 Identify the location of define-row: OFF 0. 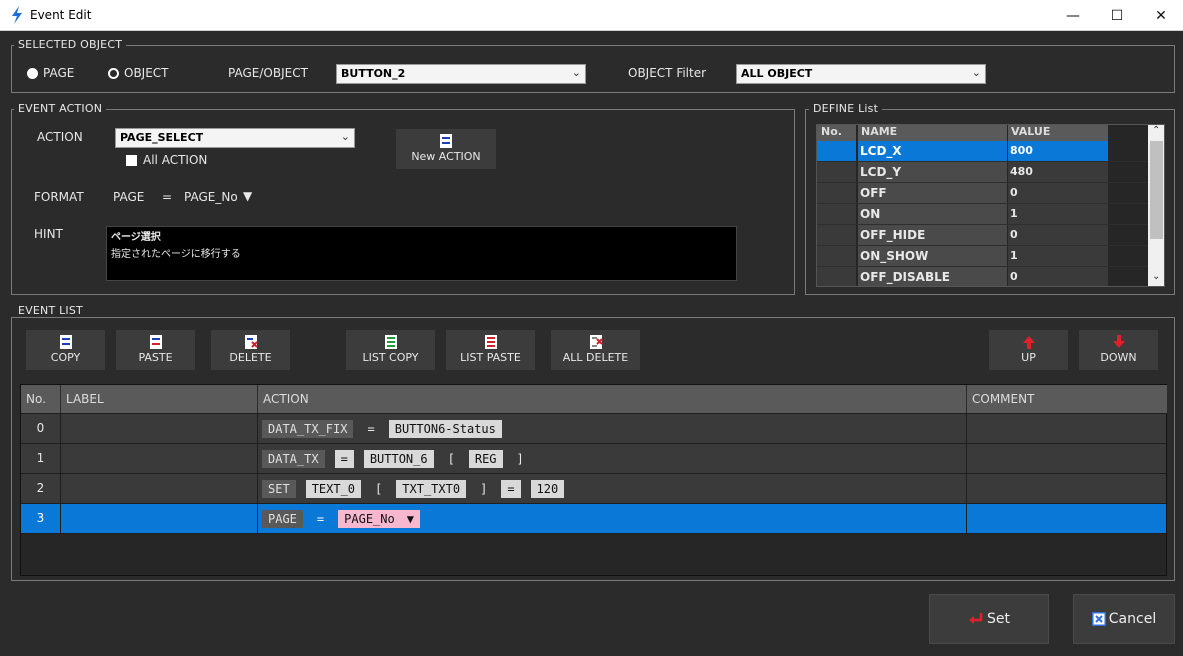
(990, 193).